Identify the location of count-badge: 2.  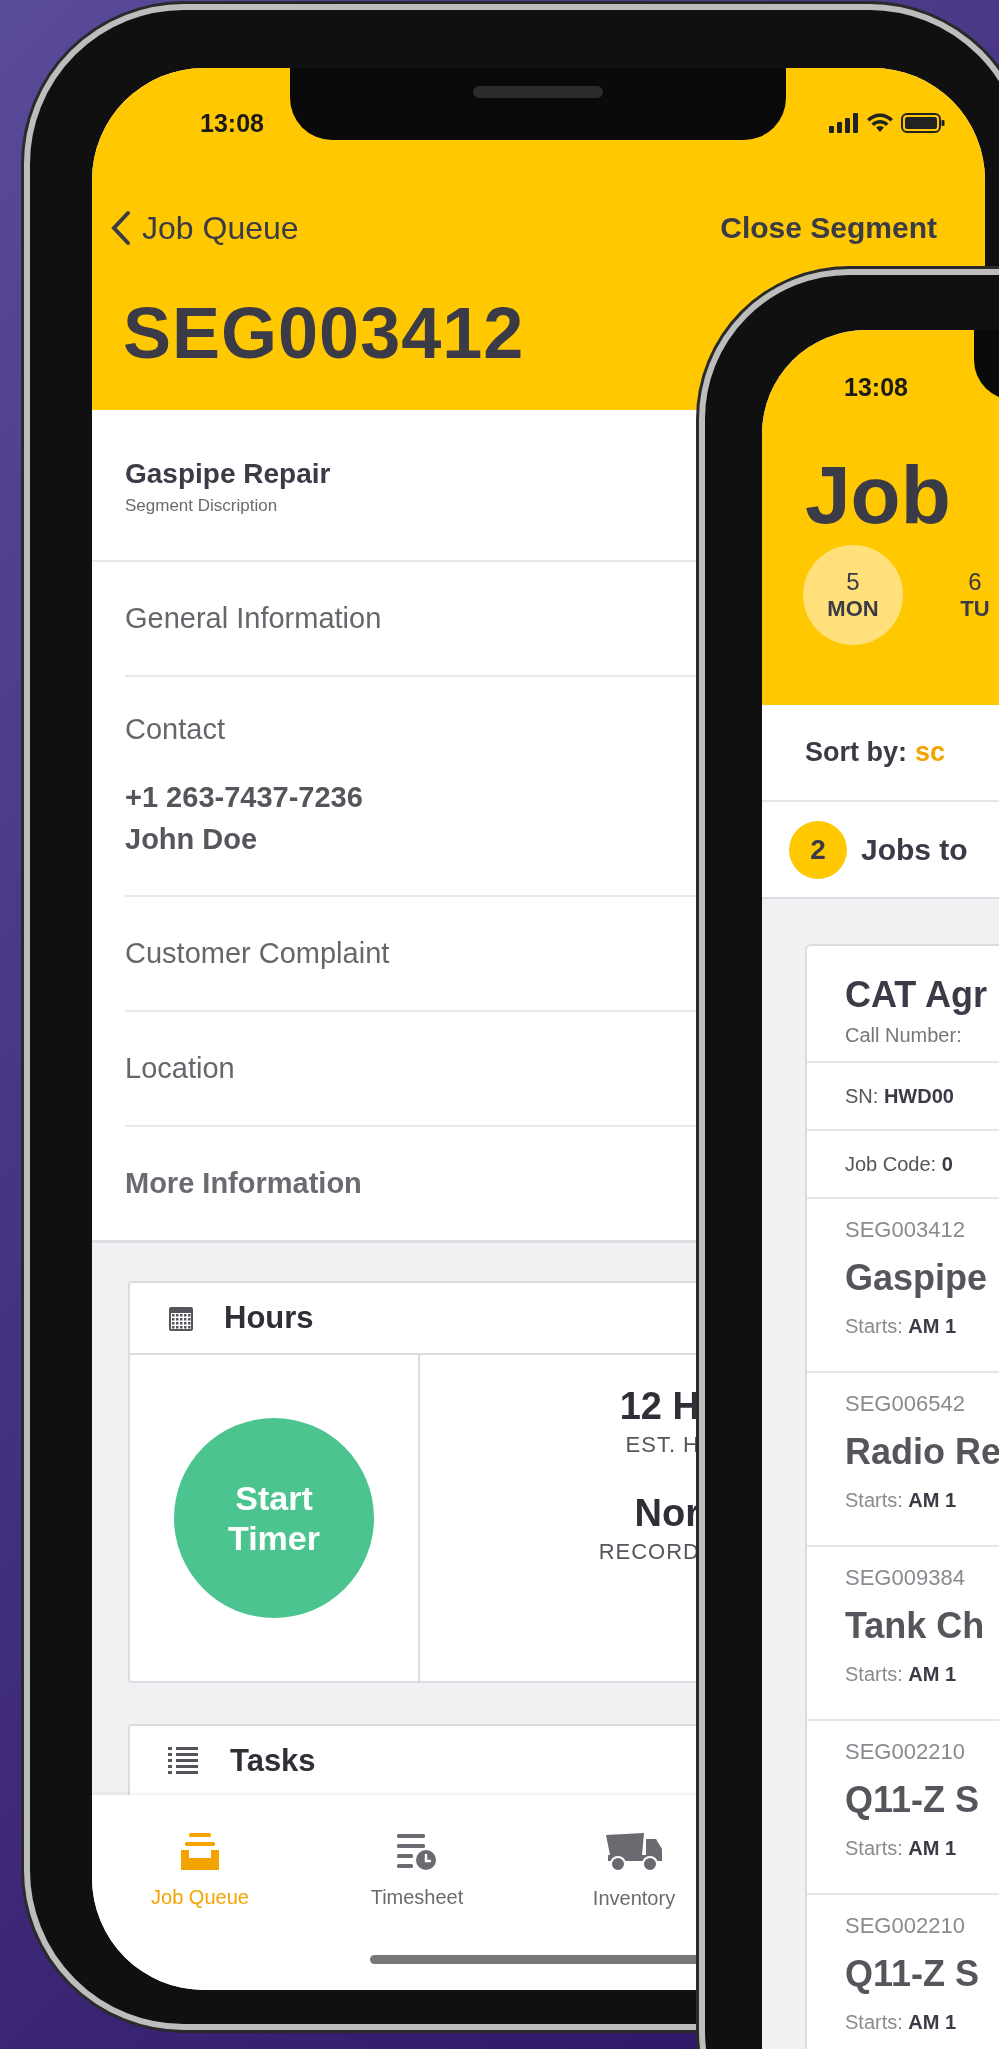
(818, 849).